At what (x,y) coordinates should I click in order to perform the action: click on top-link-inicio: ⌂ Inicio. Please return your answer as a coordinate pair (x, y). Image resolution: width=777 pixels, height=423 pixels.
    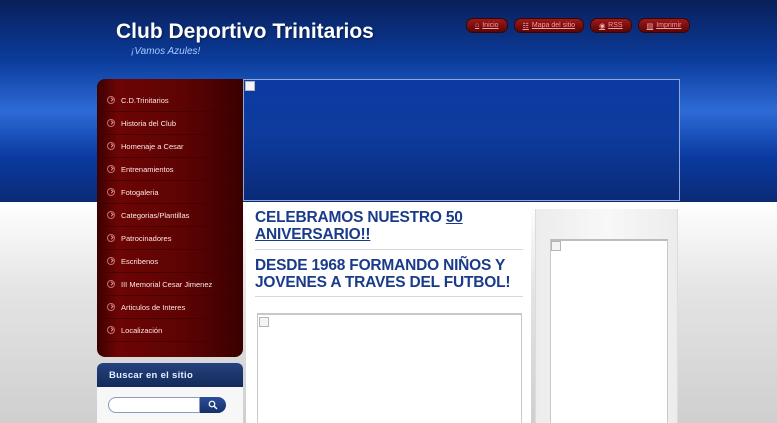
    Looking at the image, I should click on (487, 25).